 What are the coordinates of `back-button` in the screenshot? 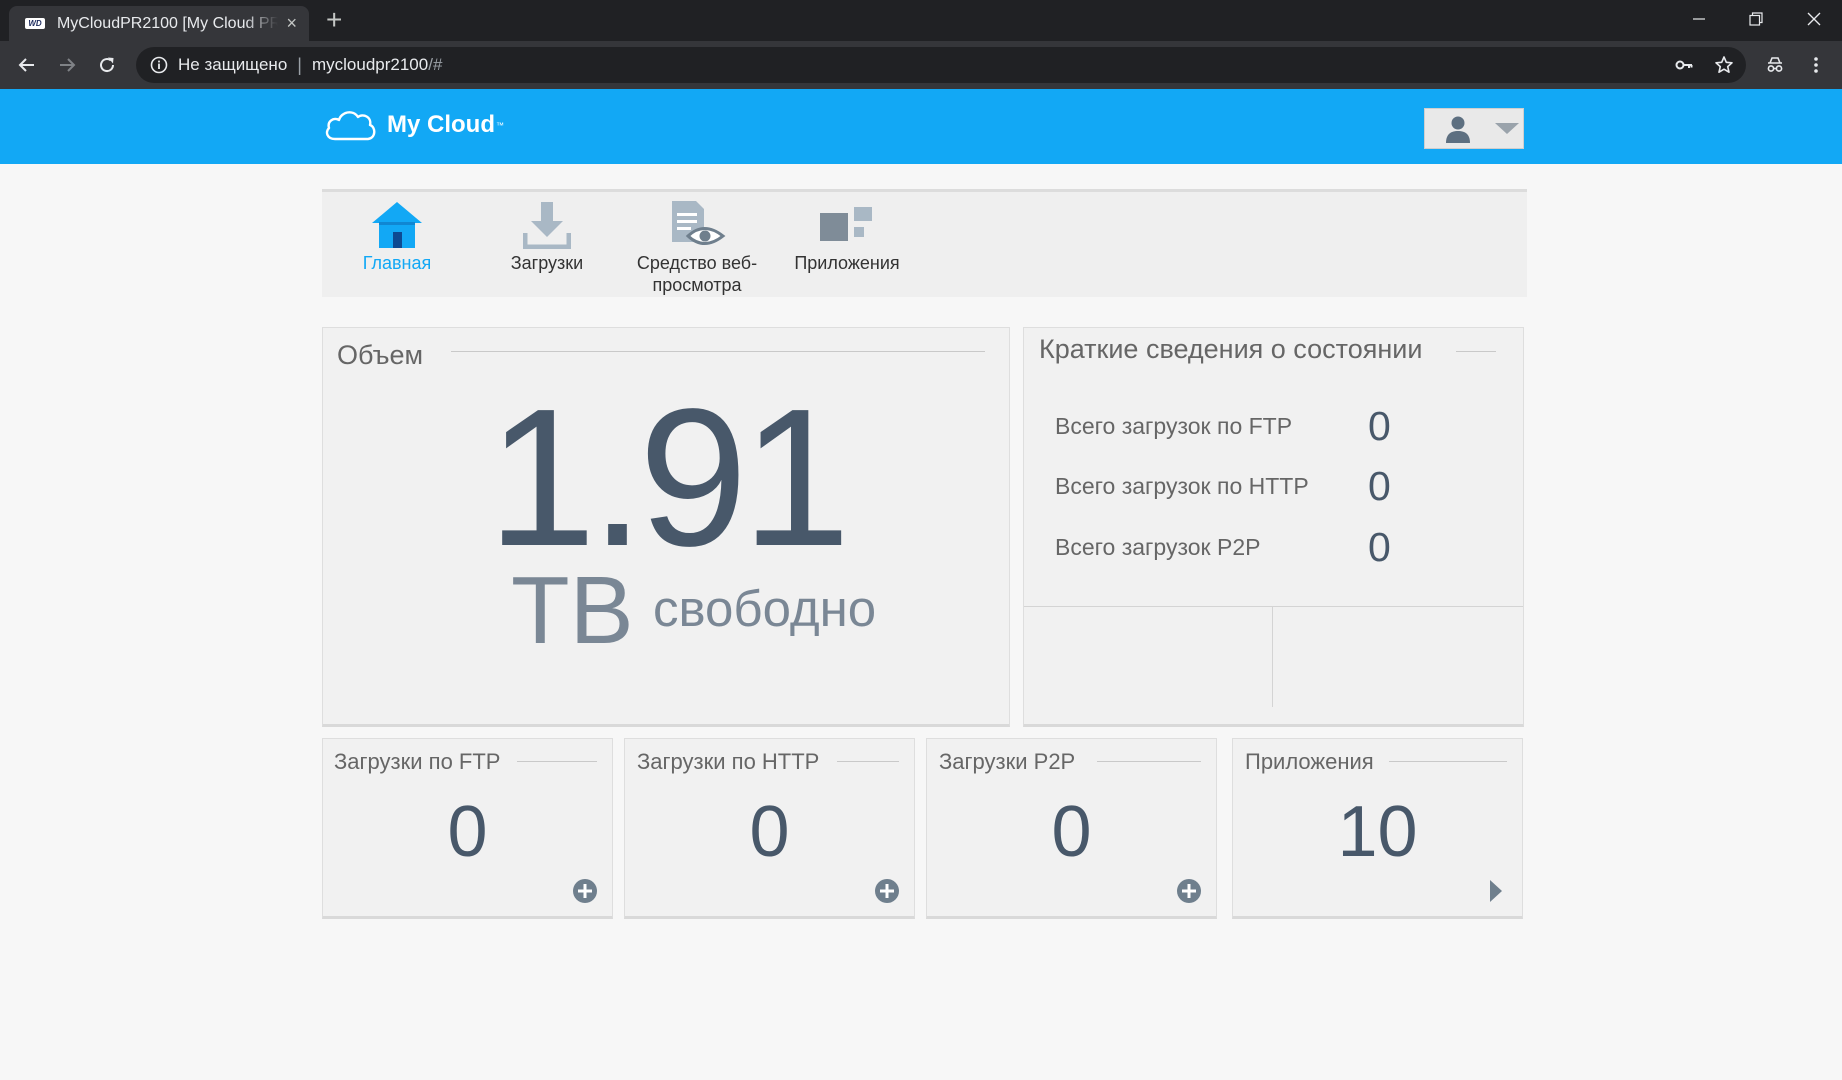 It's located at (27, 65).